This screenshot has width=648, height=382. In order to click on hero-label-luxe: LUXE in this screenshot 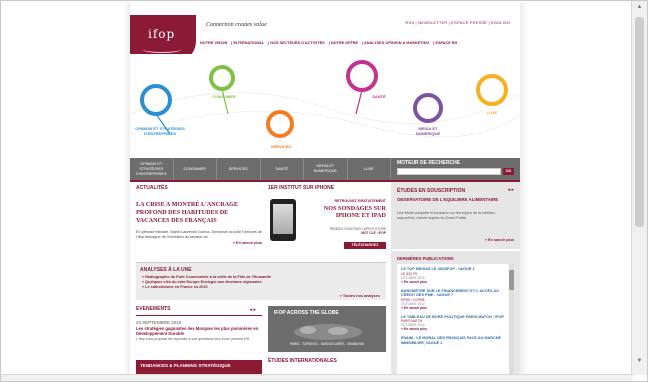, I will do `click(492, 112)`.